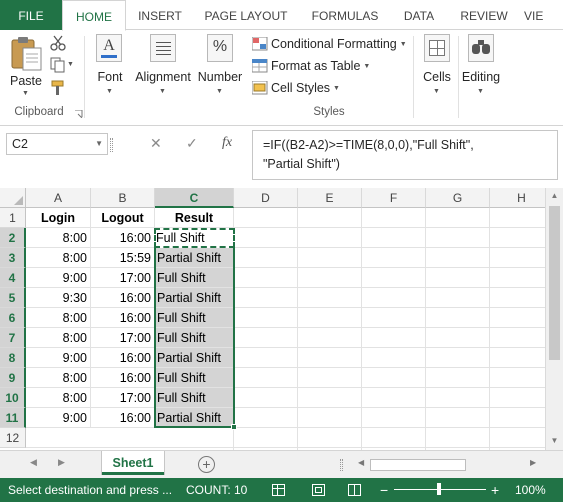  Describe the element at coordinates (79, 114) in the screenshot. I see `clipboard-launcher-icon` at that location.